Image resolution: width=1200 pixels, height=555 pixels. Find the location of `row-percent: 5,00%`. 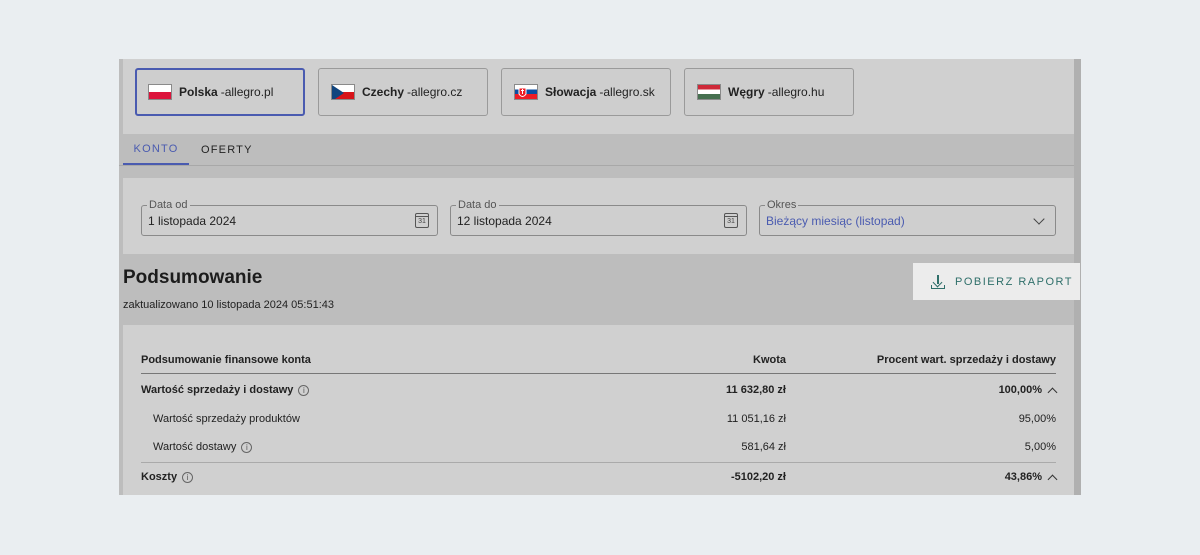

row-percent: 5,00% is located at coordinates (1040, 447).